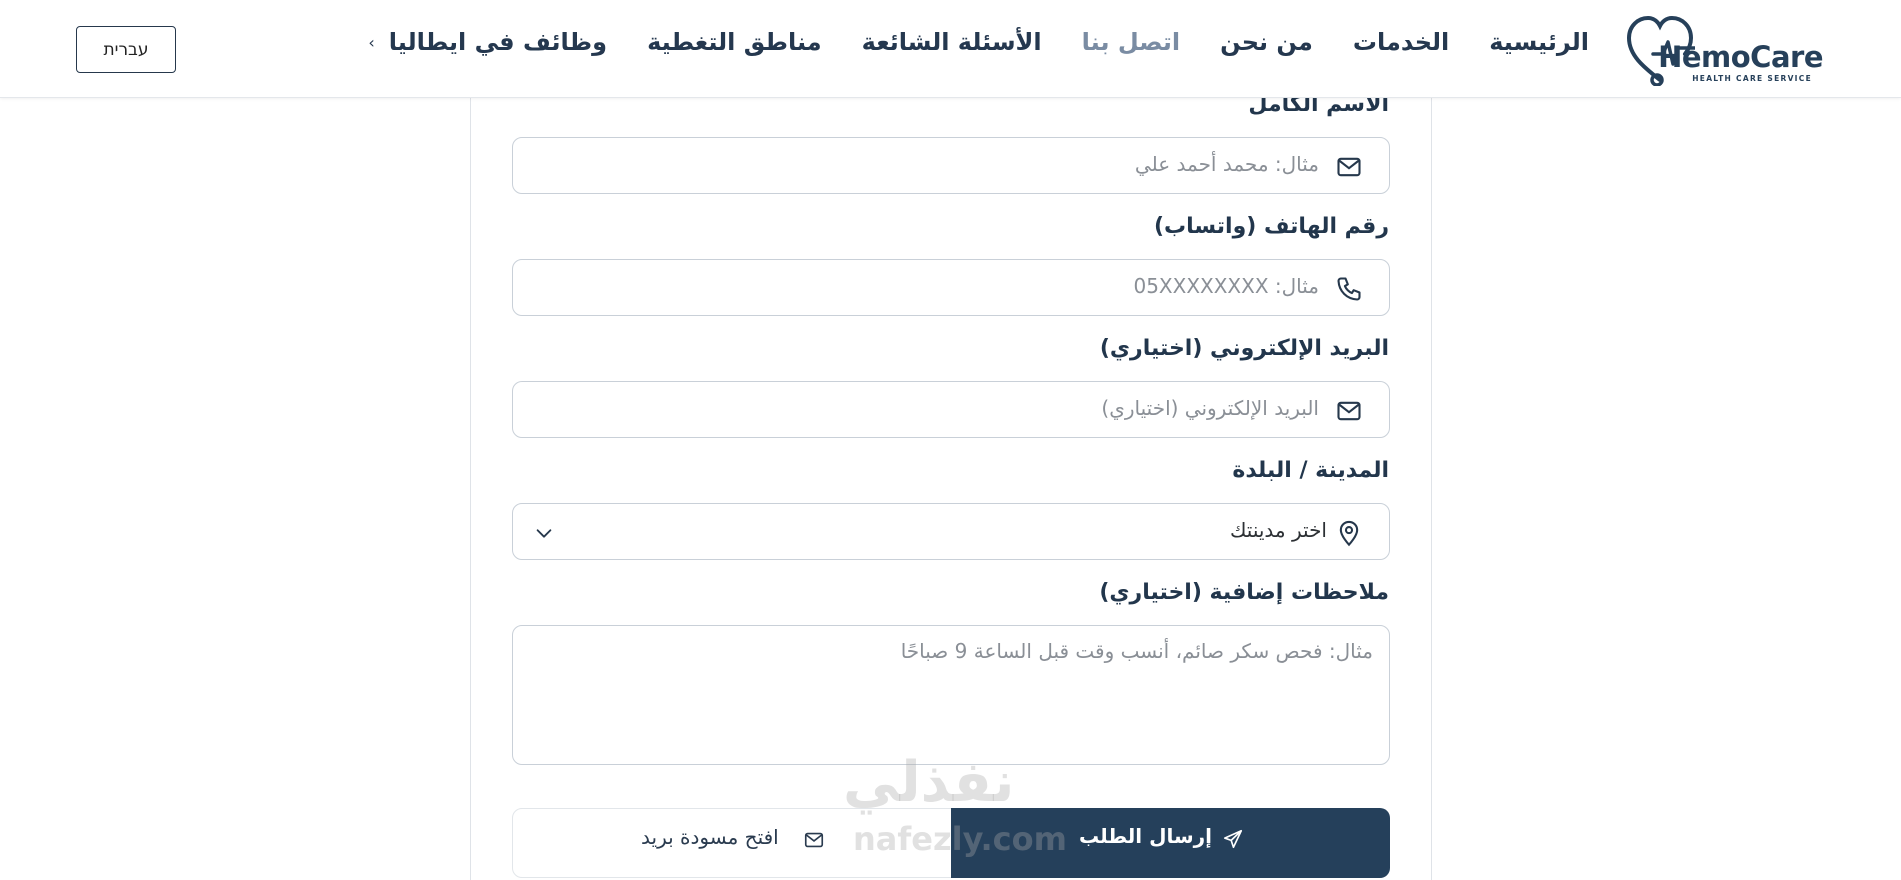 This screenshot has width=1901, height=880. What do you see at coordinates (1145, 836) in the screenshot?
I see `submit-request-label: إرسال الطلب` at bounding box center [1145, 836].